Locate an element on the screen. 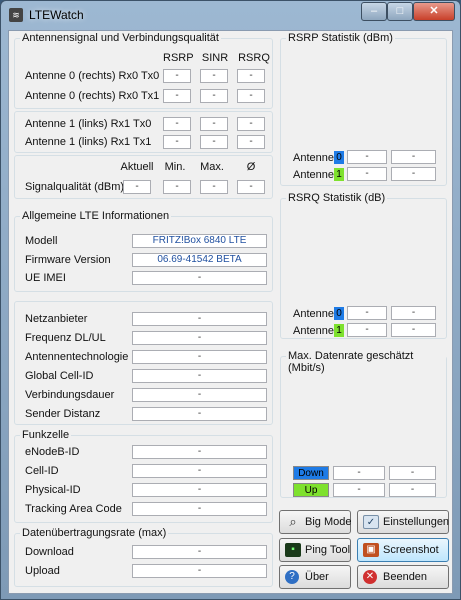 This screenshot has height=600, width=461. quality-avg-value: - is located at coordinates (251, 187).